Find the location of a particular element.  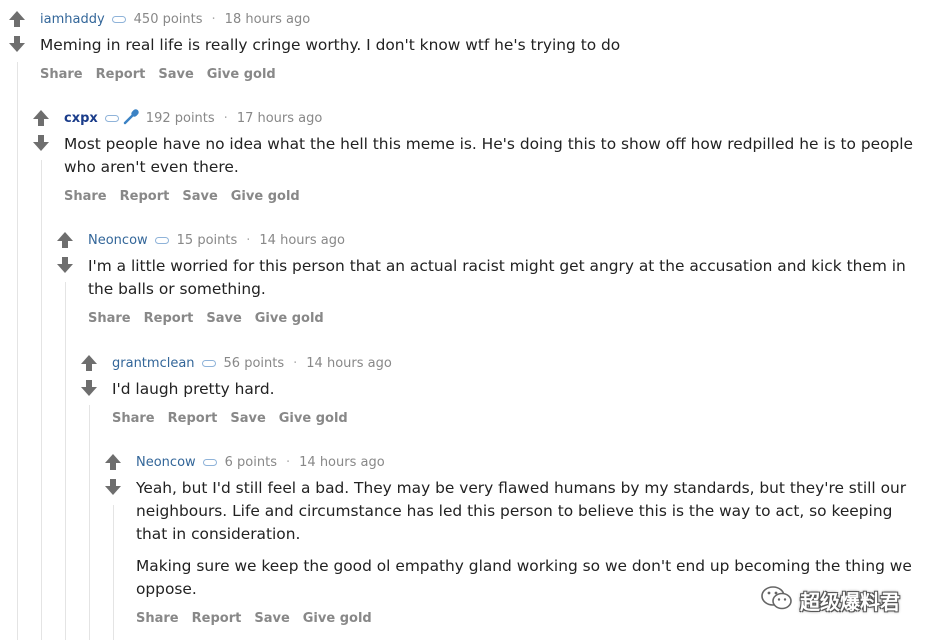

author-link: grantmclean is located at coordinates (153, 363).